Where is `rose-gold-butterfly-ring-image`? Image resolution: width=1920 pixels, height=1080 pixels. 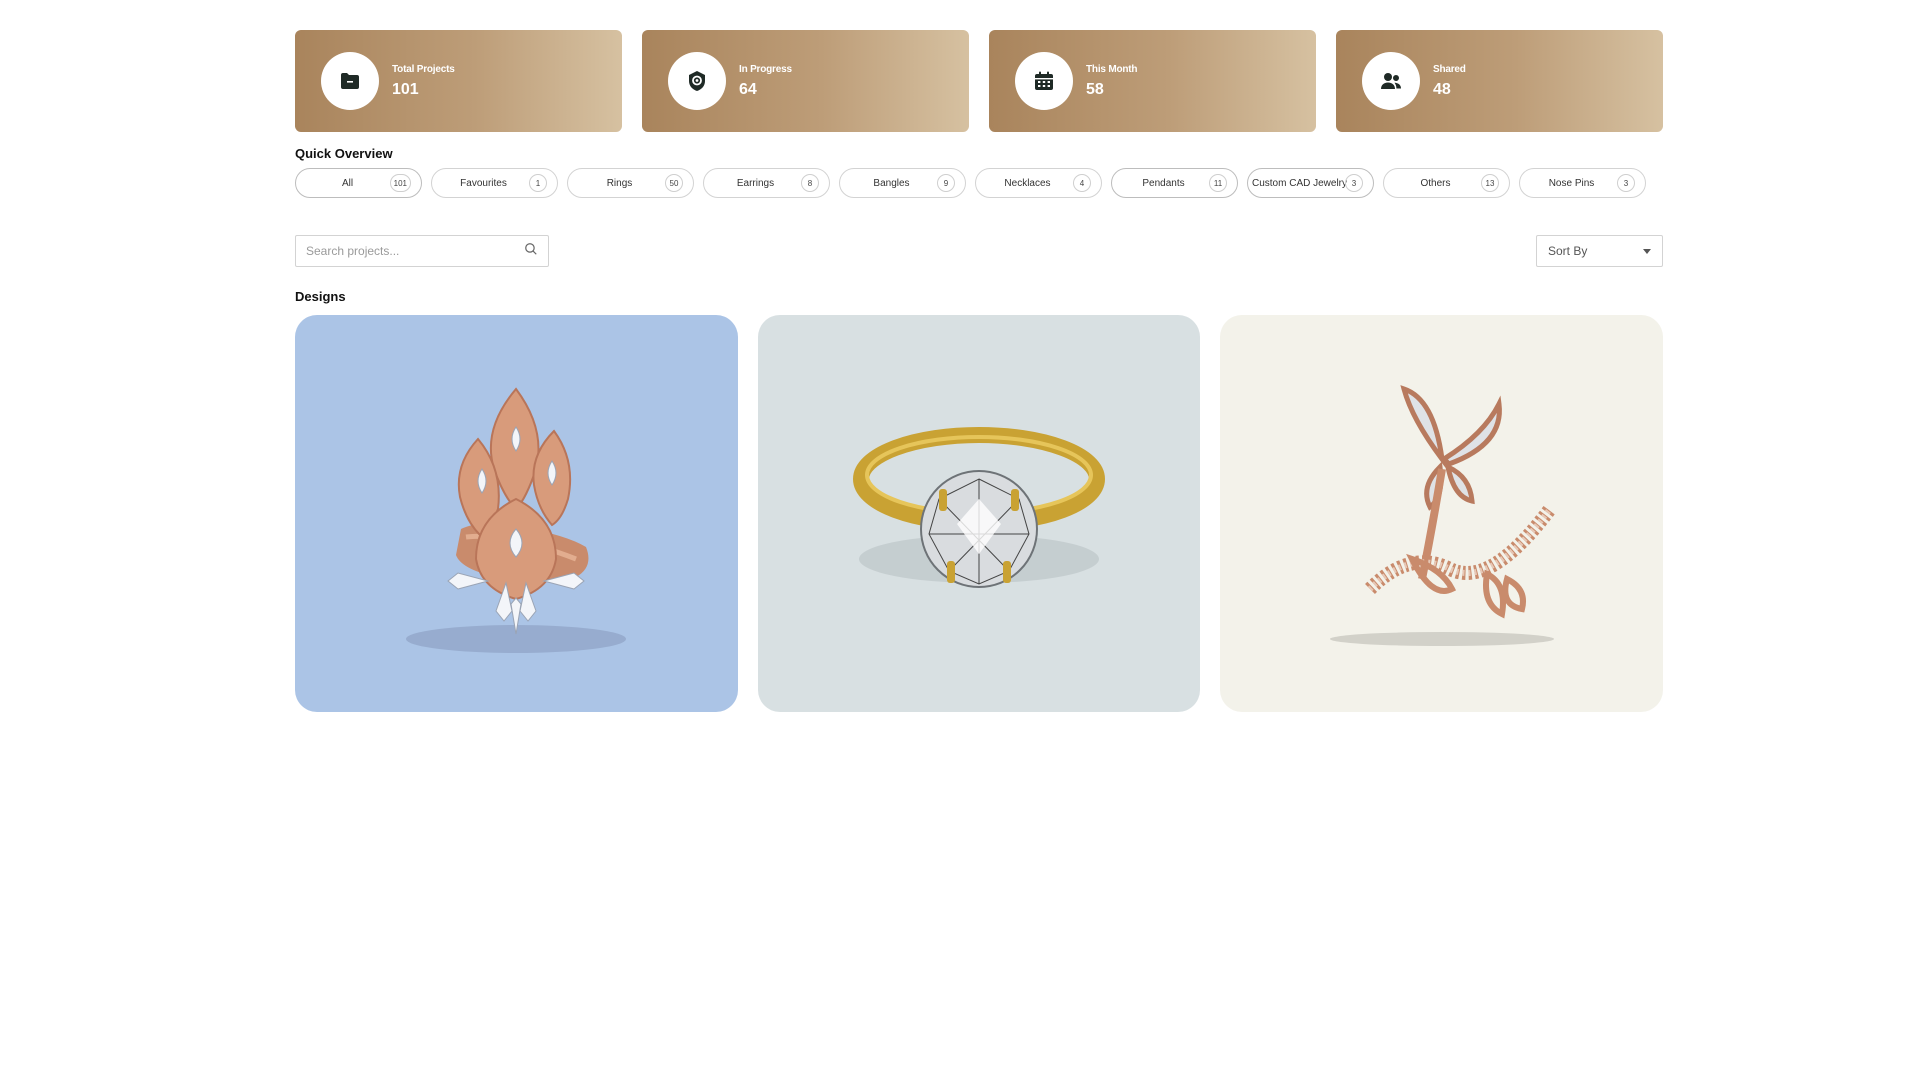
rose-gold-butterfly-ring-image is located at coordinates (1442, 515).